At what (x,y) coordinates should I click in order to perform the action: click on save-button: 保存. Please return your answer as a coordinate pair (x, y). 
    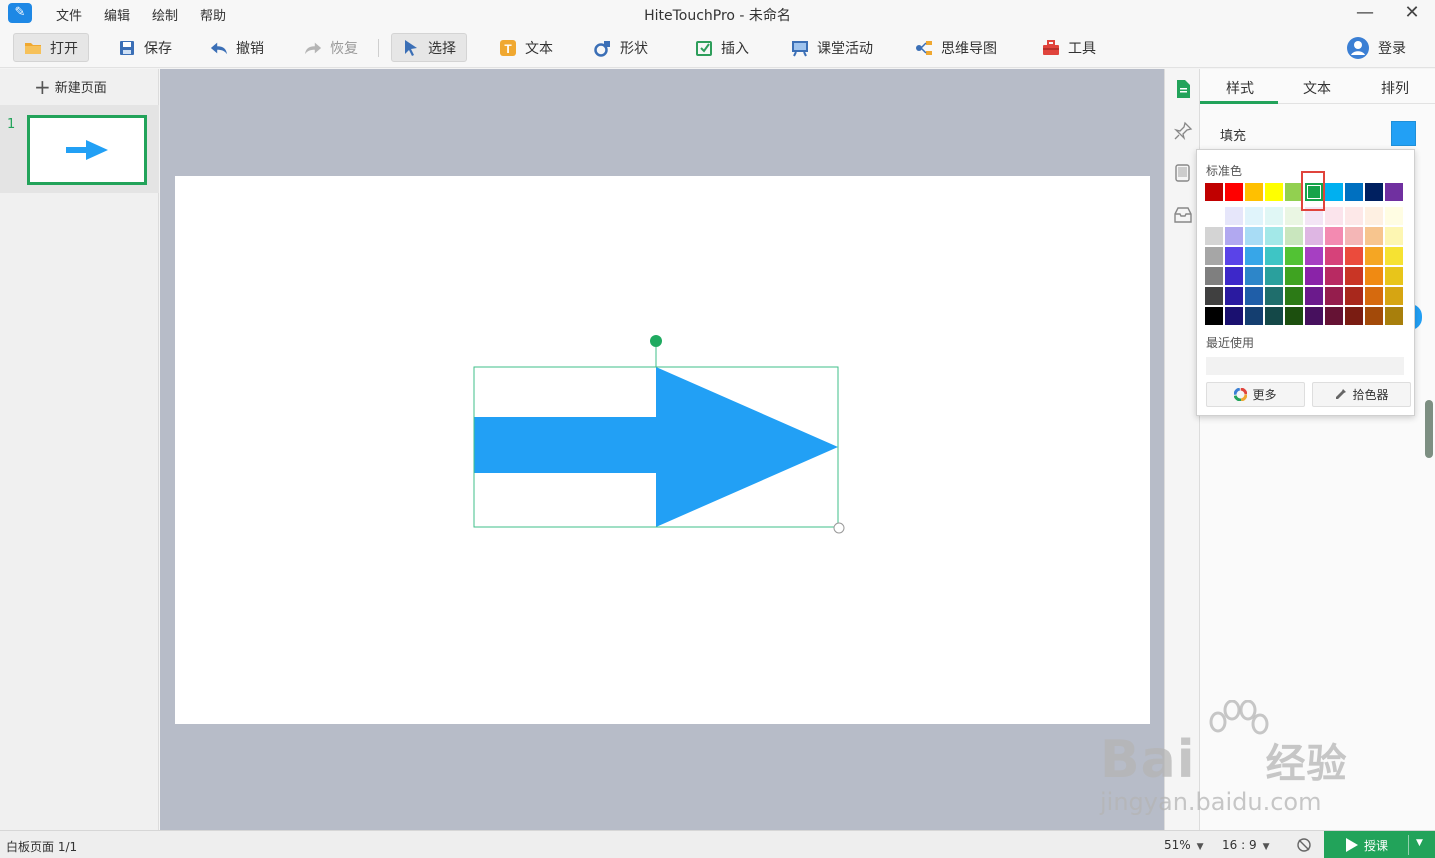
    Looking at the image, I should click on (145, 47).